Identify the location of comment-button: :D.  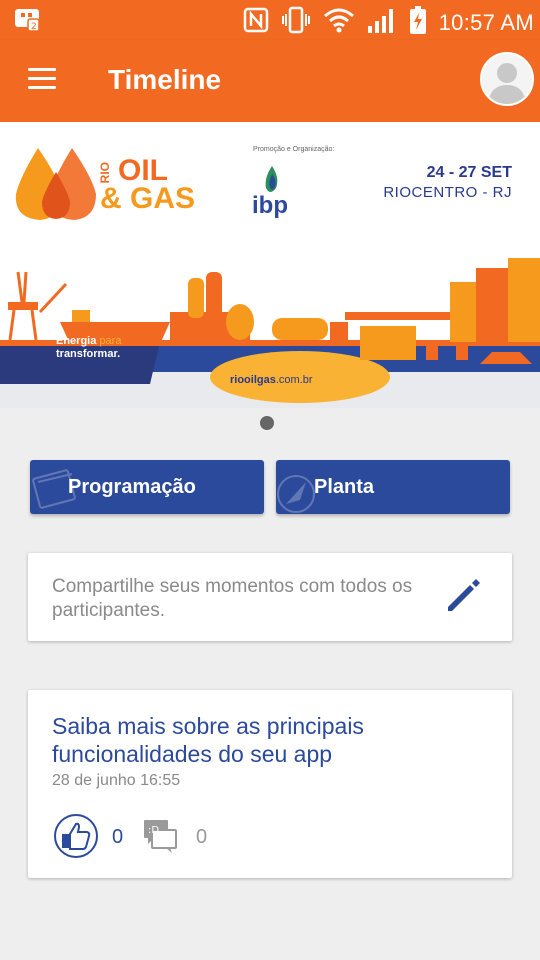
(160, 836).